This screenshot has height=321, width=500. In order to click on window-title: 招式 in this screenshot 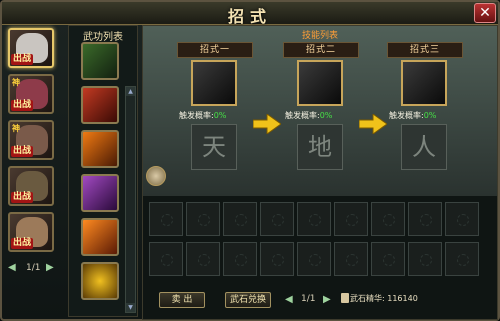, I will do `click(249, 16)`.